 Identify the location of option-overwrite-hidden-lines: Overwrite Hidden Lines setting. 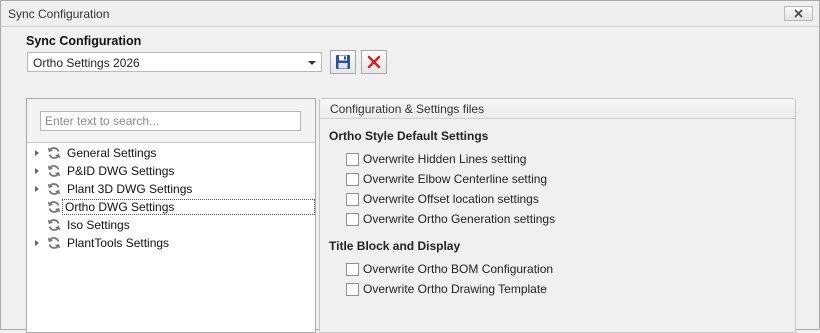
(436, 159).